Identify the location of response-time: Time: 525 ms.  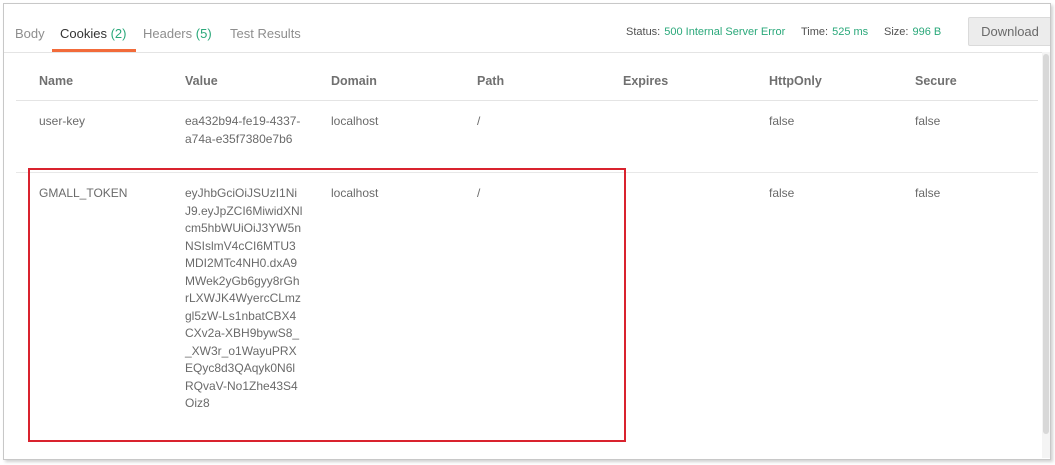
(834, 32).